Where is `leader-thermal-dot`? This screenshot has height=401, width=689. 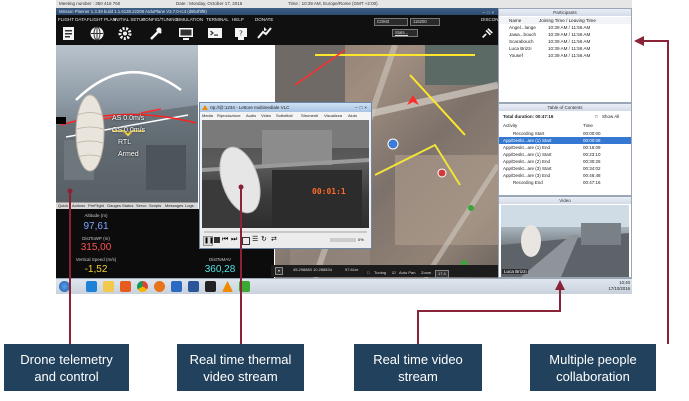
leader-thermal-dot is located at coordinates (241, 187).